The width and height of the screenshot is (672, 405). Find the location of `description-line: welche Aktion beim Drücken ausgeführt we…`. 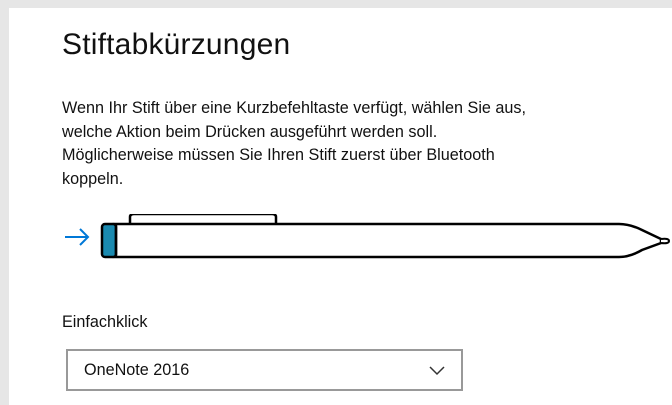

description-line: welche Aktion beim Drücken ausgeführt we… is located at coordinates (250, 131).